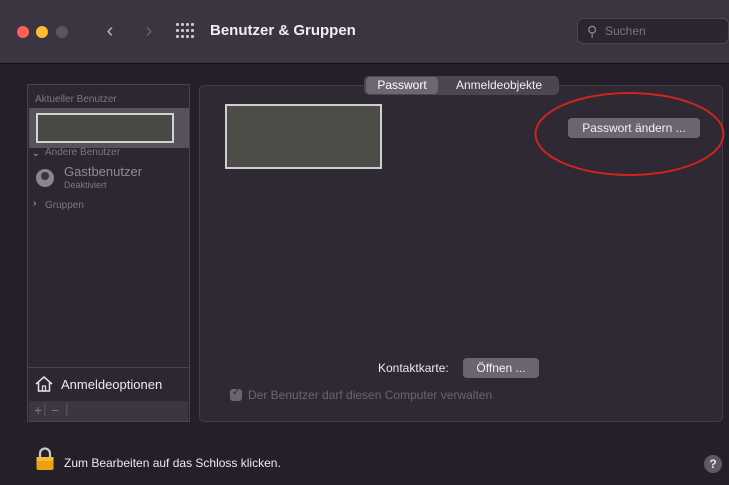  What do you see at coordinates (45, 178) in the screenshot?
I see `guest-avatar-icon` at bounding box center [45, 178].